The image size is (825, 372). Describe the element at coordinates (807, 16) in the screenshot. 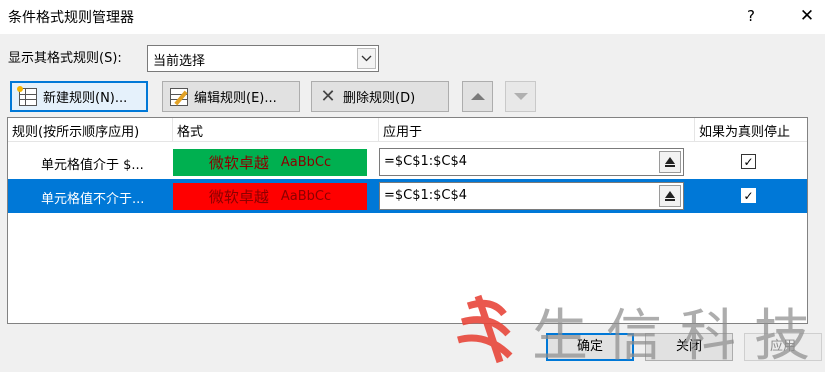

I see `close-icon: ✕` at that location.